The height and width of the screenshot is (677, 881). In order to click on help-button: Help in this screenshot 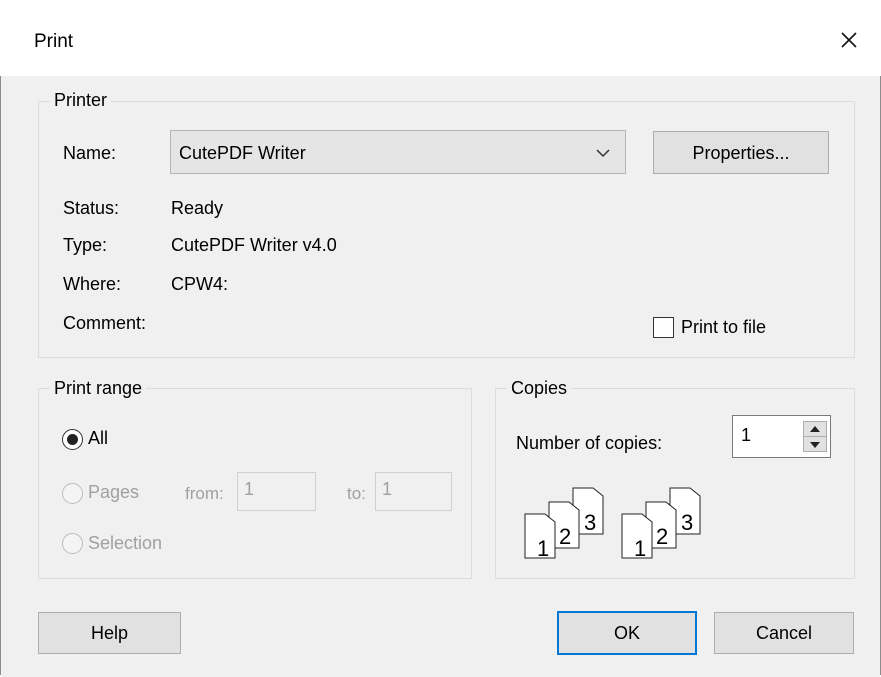, I will do `click(109, 633)`.